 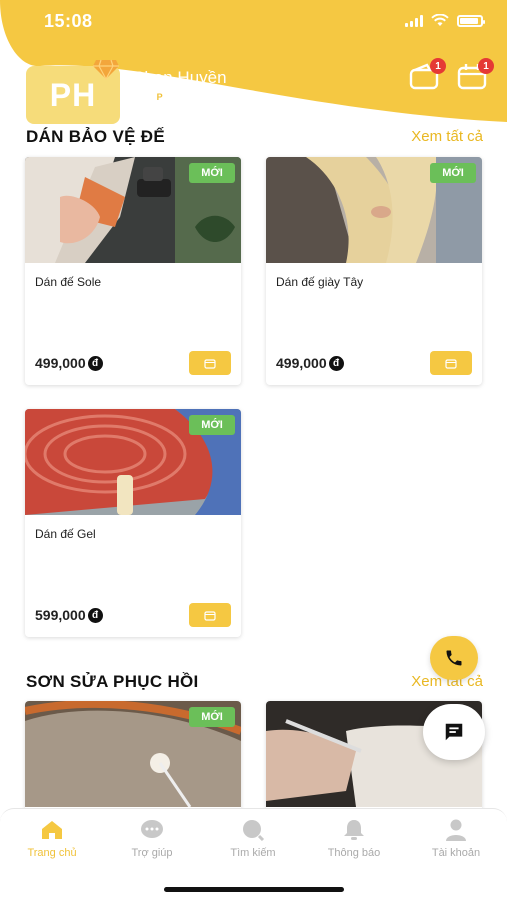 I want to click on product-name: Dán đế giày Tây, so click(x=320, y=282).